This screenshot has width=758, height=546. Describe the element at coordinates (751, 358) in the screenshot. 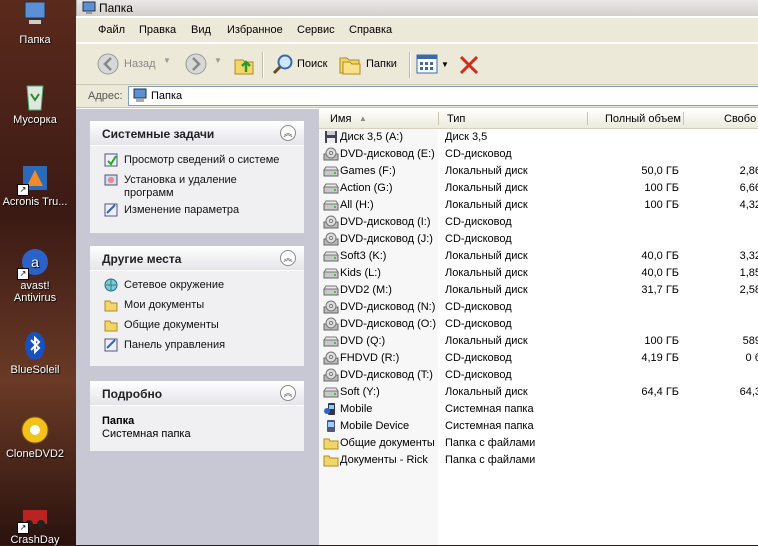

I see `row-free-space: 0 б` at that location.